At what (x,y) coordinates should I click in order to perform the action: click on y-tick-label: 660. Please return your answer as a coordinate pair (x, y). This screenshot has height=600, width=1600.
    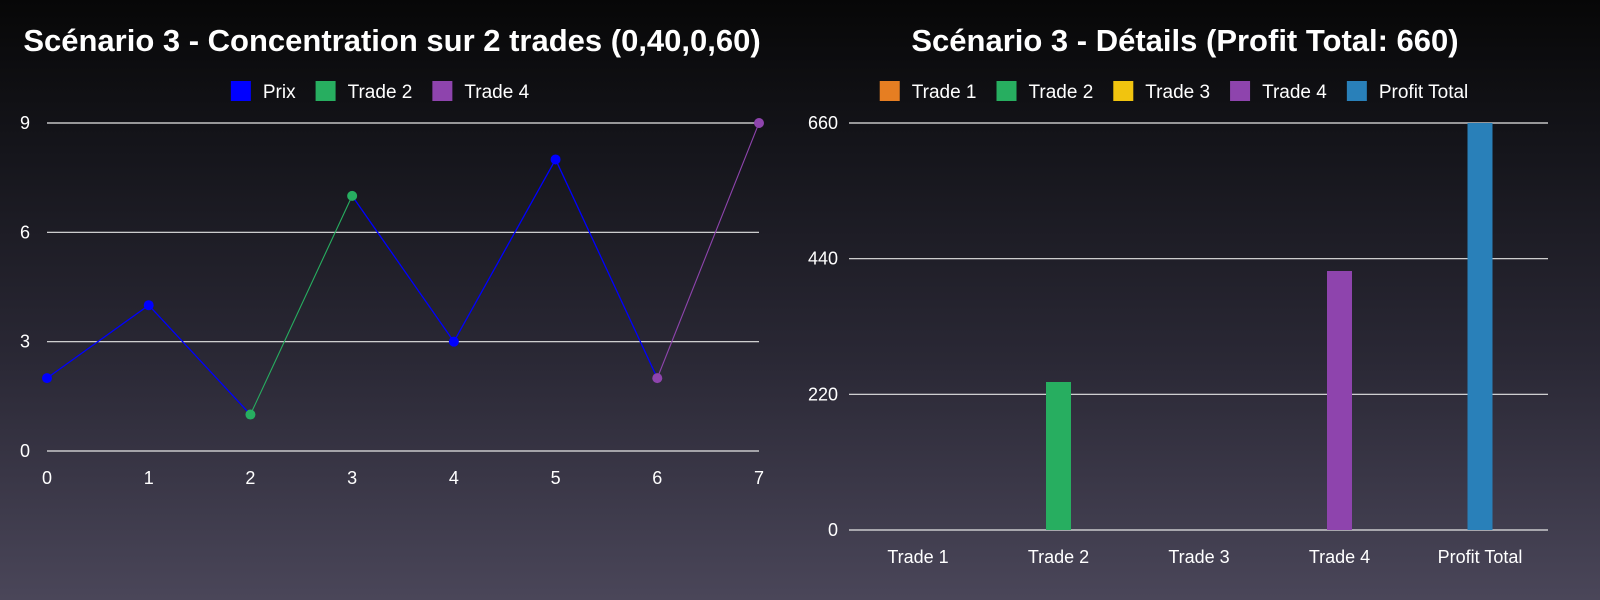
    Looking at the image, I should click on (823, 123).